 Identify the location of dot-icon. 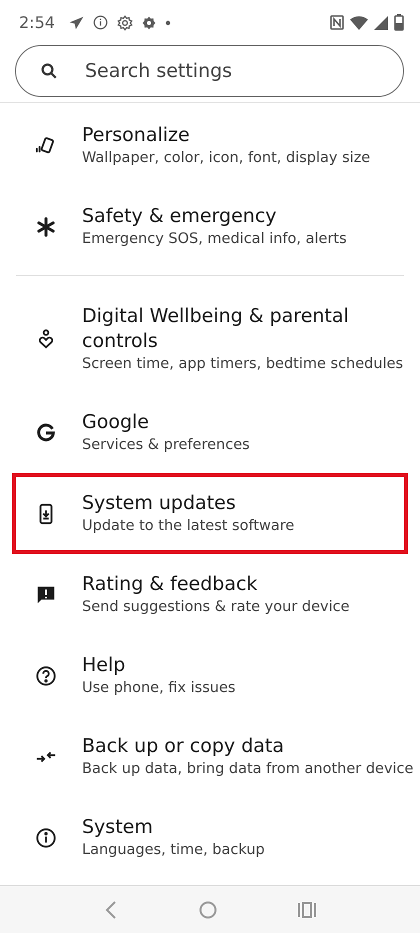
(167, 23).